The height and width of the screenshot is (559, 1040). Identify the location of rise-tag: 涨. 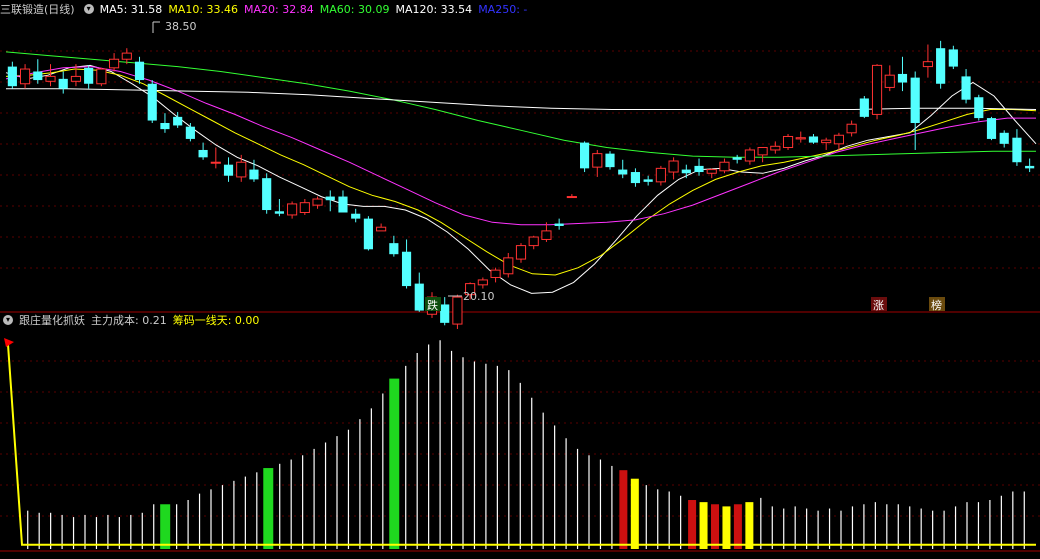
(878, 305).